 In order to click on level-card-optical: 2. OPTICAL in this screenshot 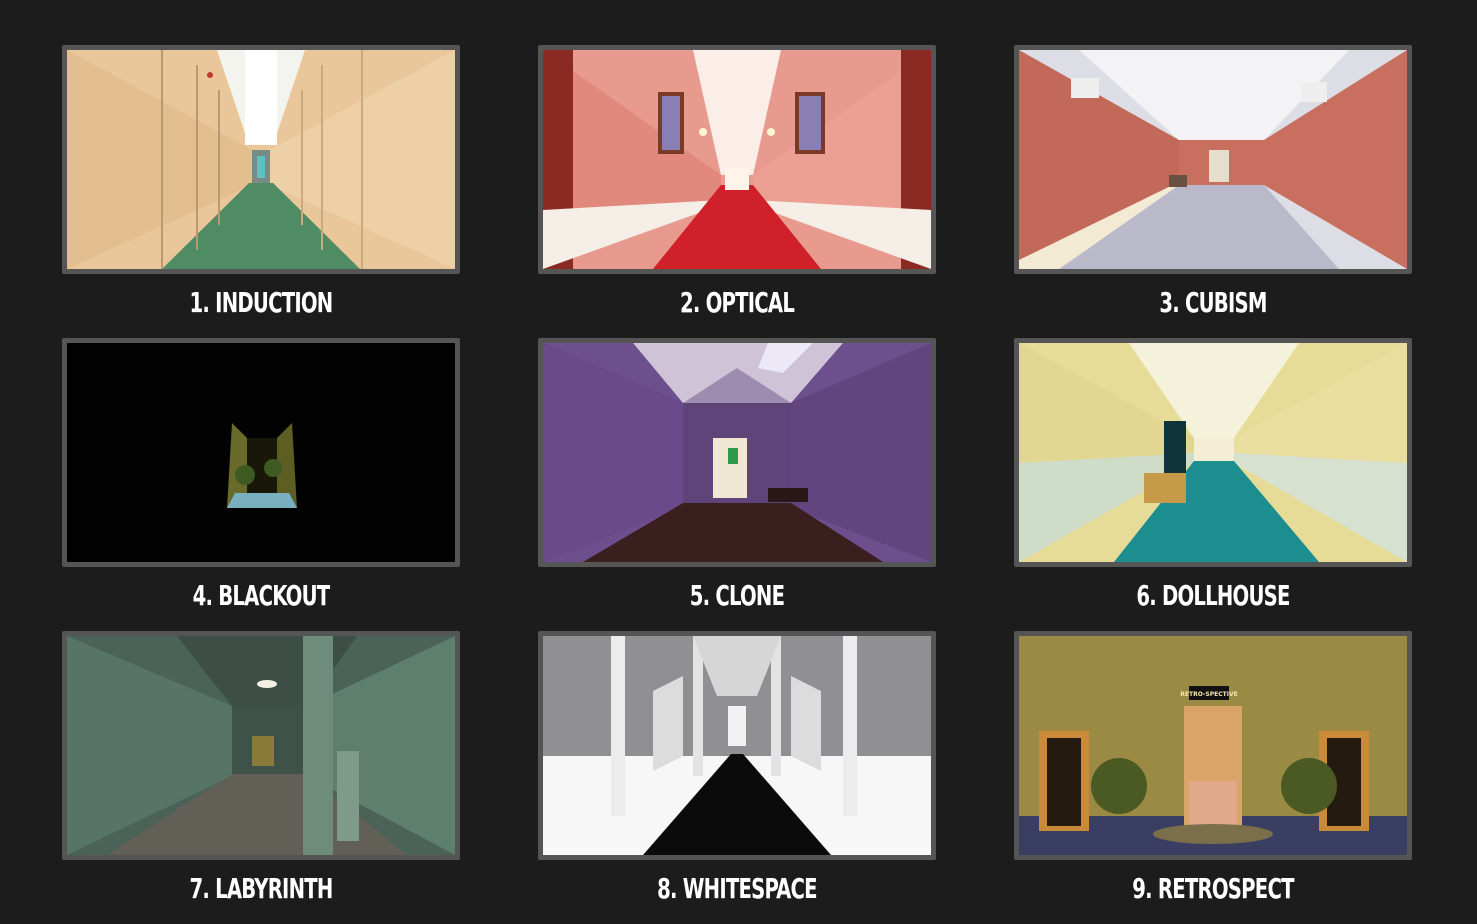, I will do `click(737, 191)`.